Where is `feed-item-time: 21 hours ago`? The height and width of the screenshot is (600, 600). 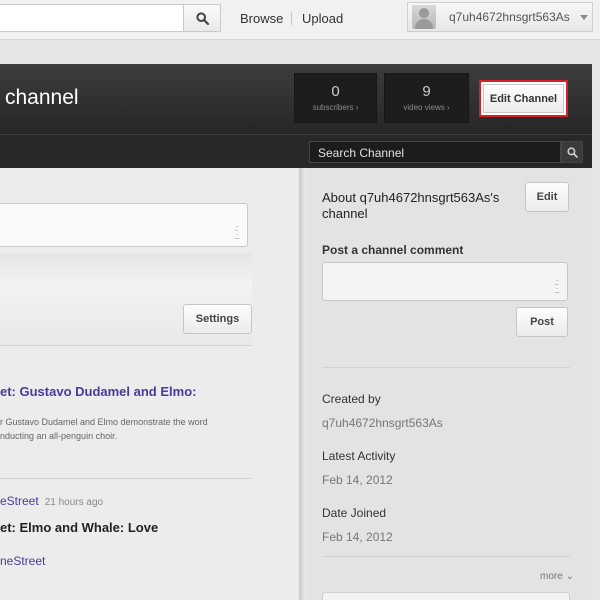 feed-item-time: 21 hours ago is located at coordinates (74, 502).